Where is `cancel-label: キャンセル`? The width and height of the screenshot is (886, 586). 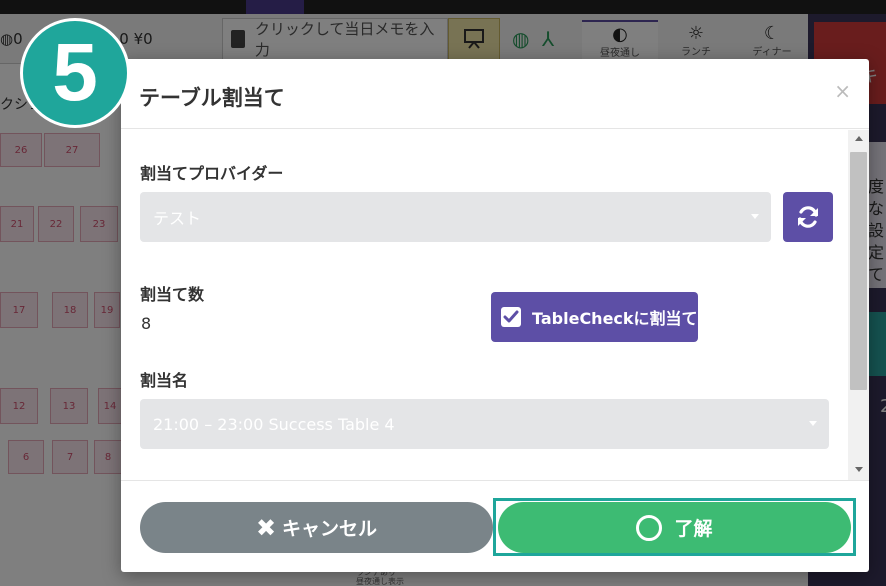 cancel-label: キャンセル is located at coordinates (330, 529).